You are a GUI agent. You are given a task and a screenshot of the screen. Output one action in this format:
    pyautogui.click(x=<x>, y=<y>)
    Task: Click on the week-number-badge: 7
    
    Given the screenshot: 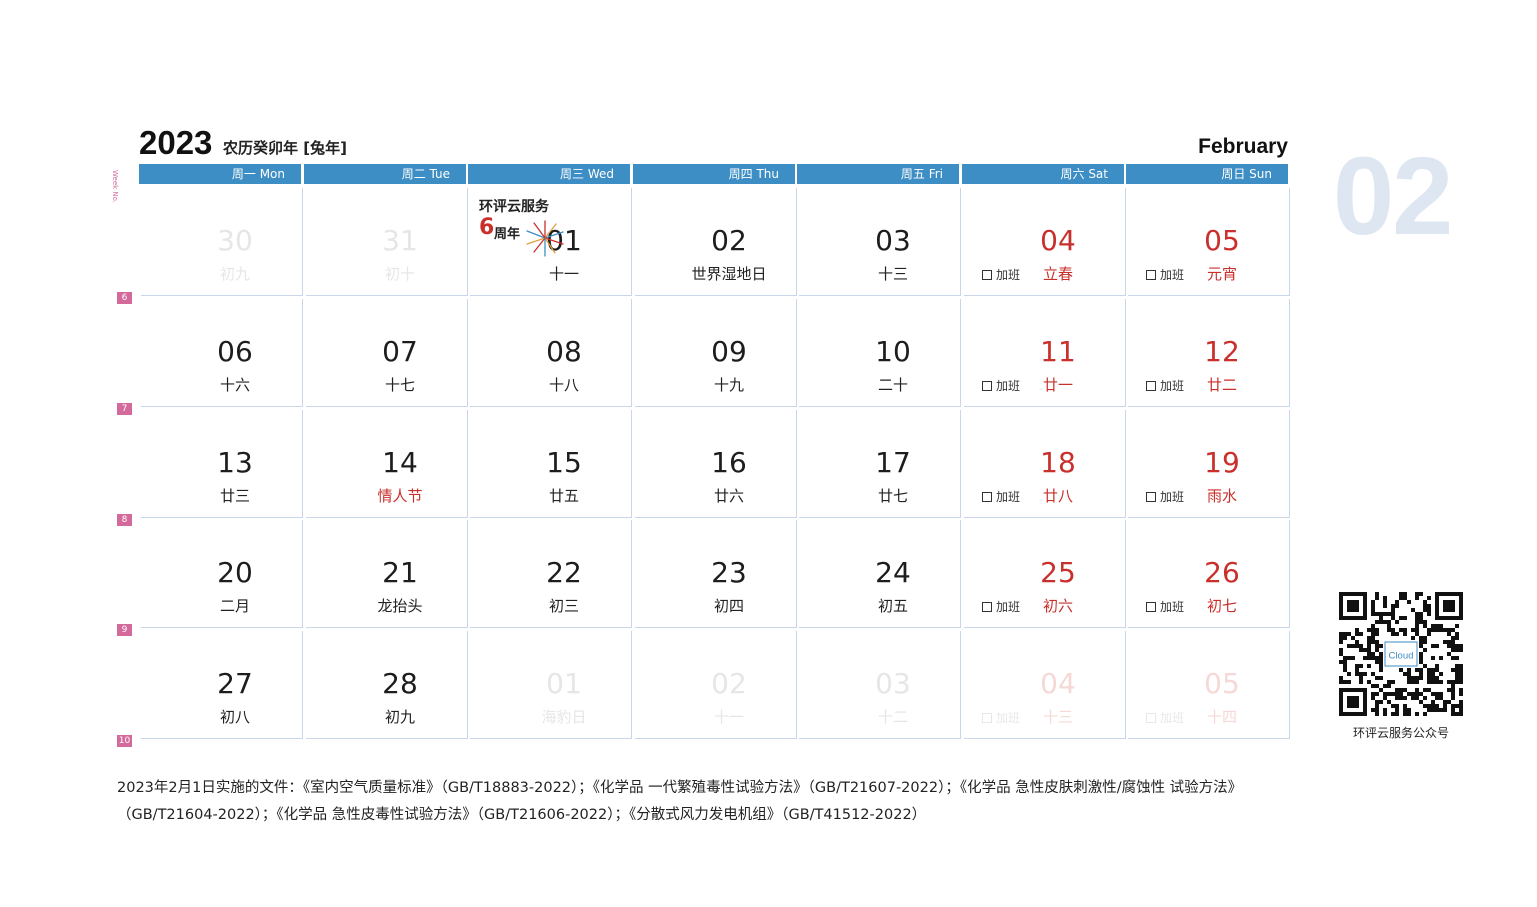 What is the action you would take?
    pyautogui.click(x=124, y=409)
    